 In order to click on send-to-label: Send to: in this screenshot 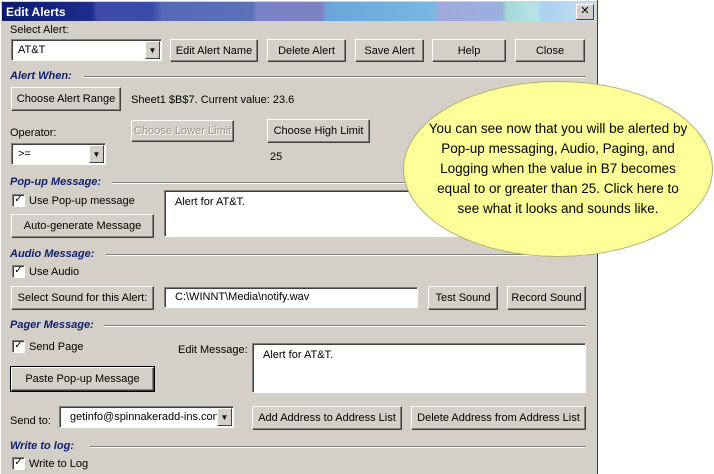, I will do `click(30, 421)`.